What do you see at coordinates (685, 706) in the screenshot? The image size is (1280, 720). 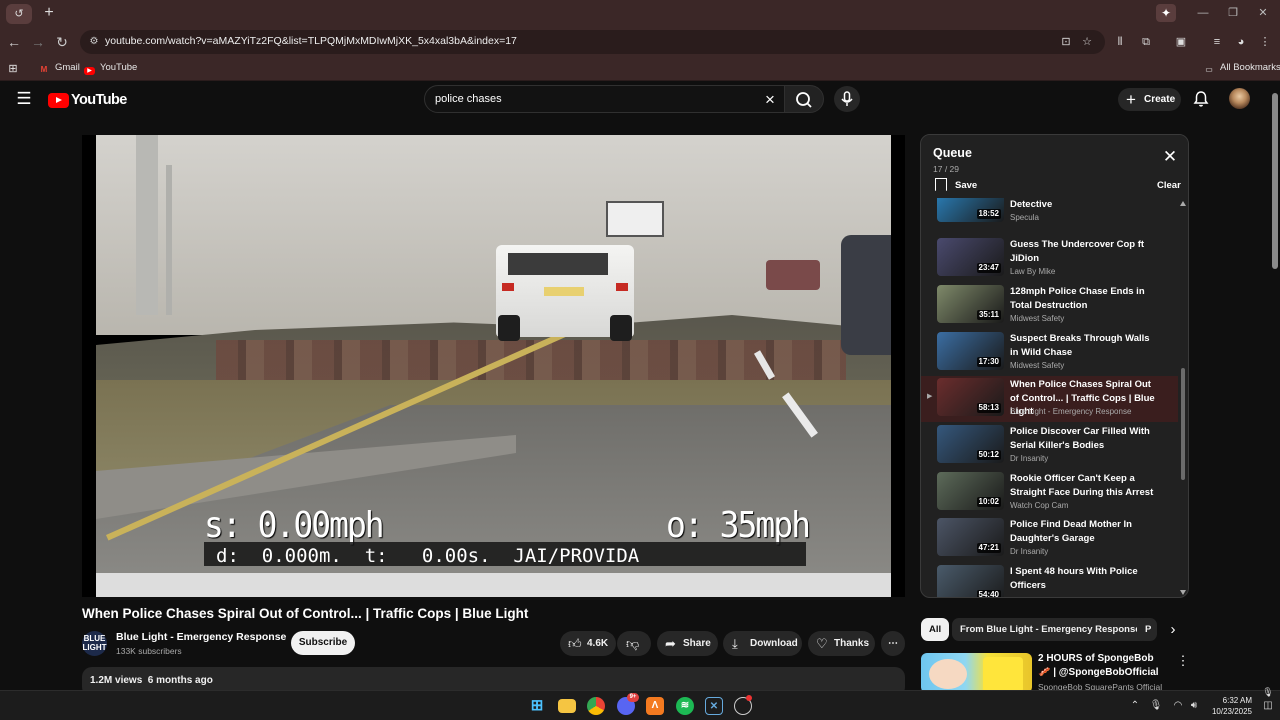 I see `spotify-icon: ≋` at bounding box center [685, 706].